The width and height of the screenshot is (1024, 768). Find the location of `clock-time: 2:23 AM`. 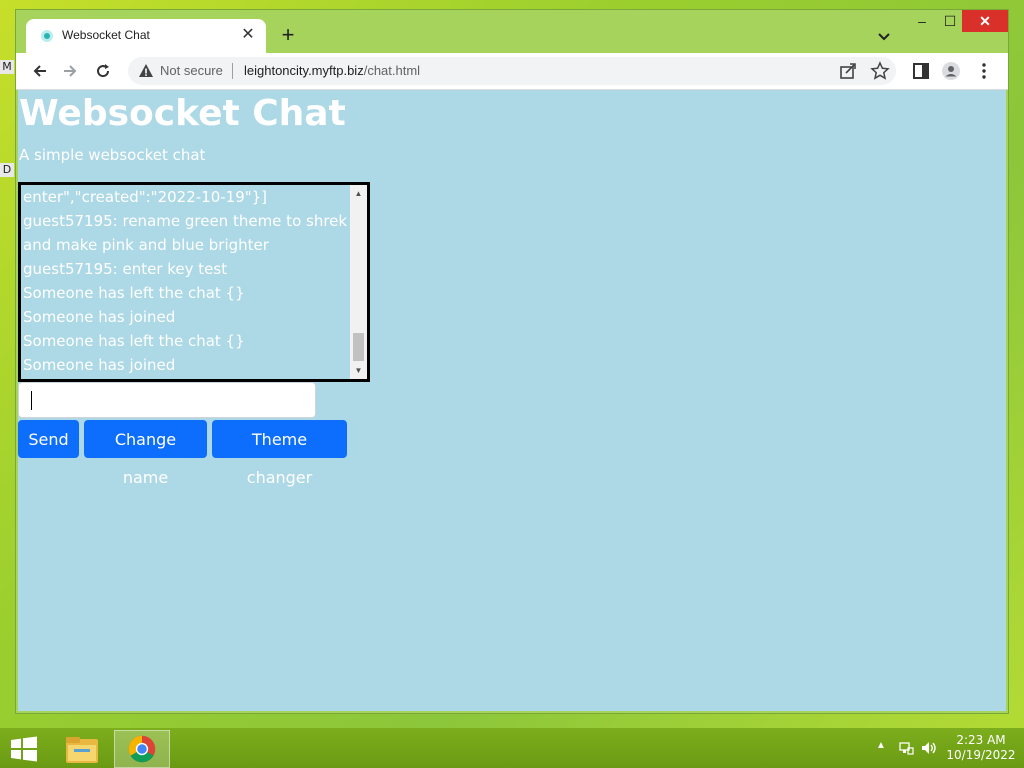

clock-time: 2:23 AM is located at coordinates (981, 740).